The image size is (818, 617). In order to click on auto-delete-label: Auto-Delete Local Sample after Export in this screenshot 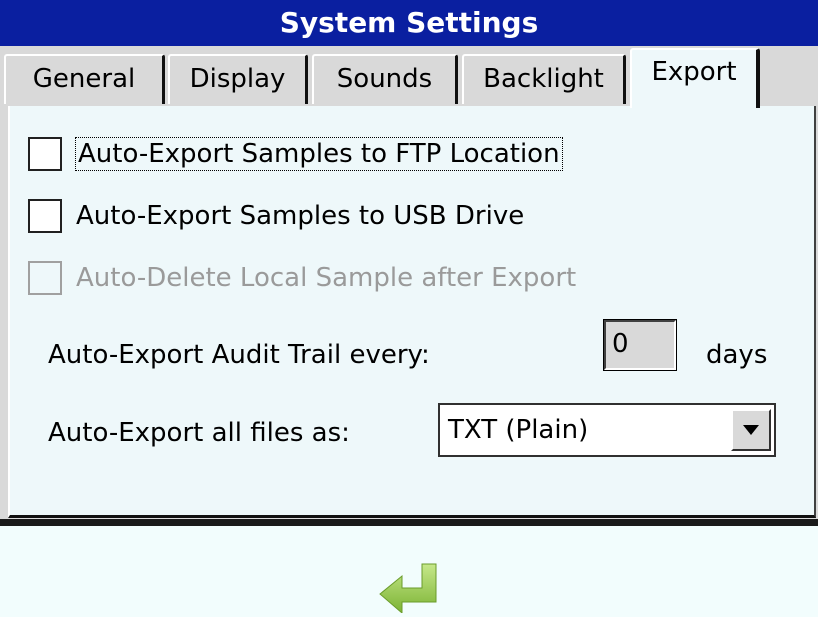, I will do `click(326, 278)`.